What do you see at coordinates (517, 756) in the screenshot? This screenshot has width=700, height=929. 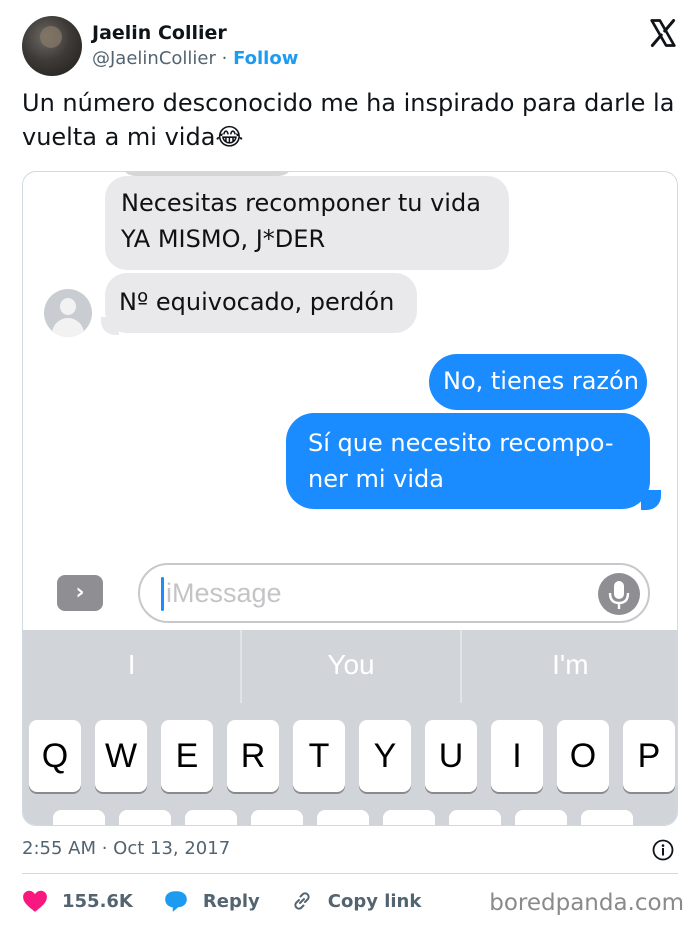 I see `key: I` at bounding box center [517, 756].